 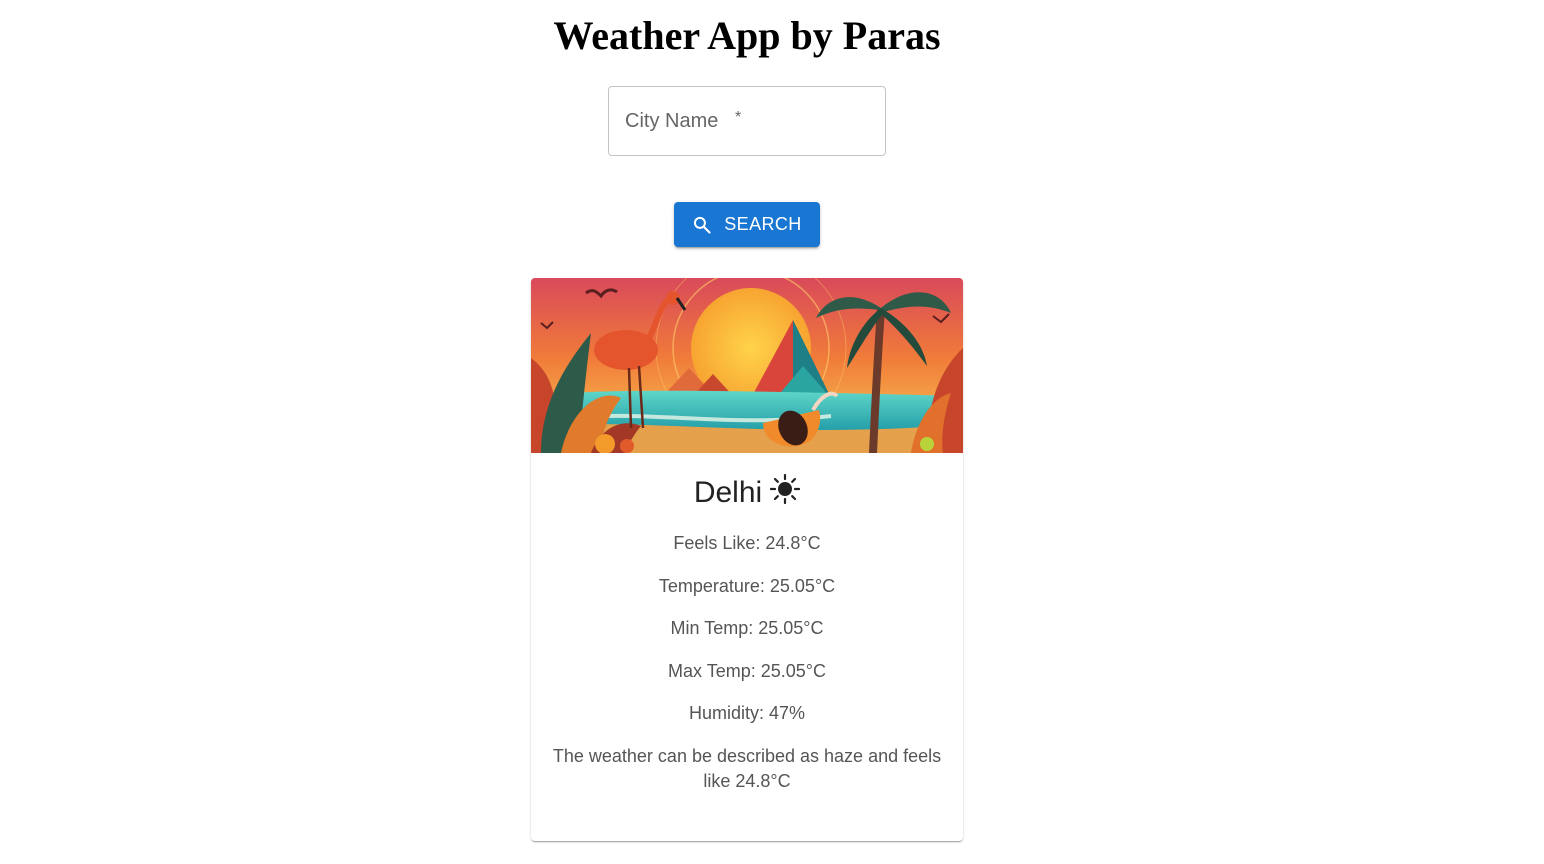 I want to click on feels-like-text: Feels Like: 24.8°C, so click(x=747, y=543).